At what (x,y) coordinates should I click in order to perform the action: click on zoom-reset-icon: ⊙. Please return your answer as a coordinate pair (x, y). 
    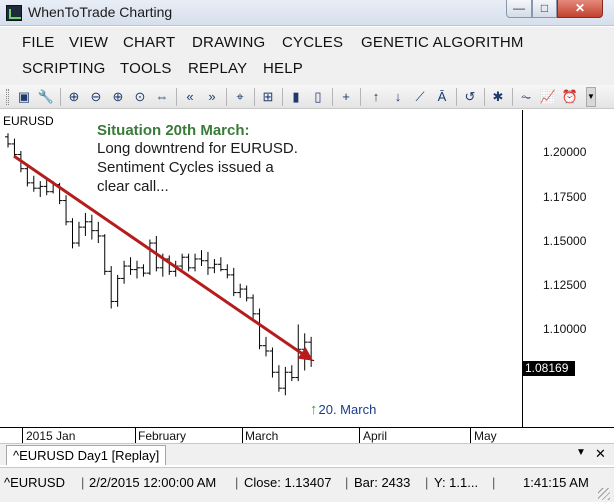
    Looking at the image, I should click on (140, 97).